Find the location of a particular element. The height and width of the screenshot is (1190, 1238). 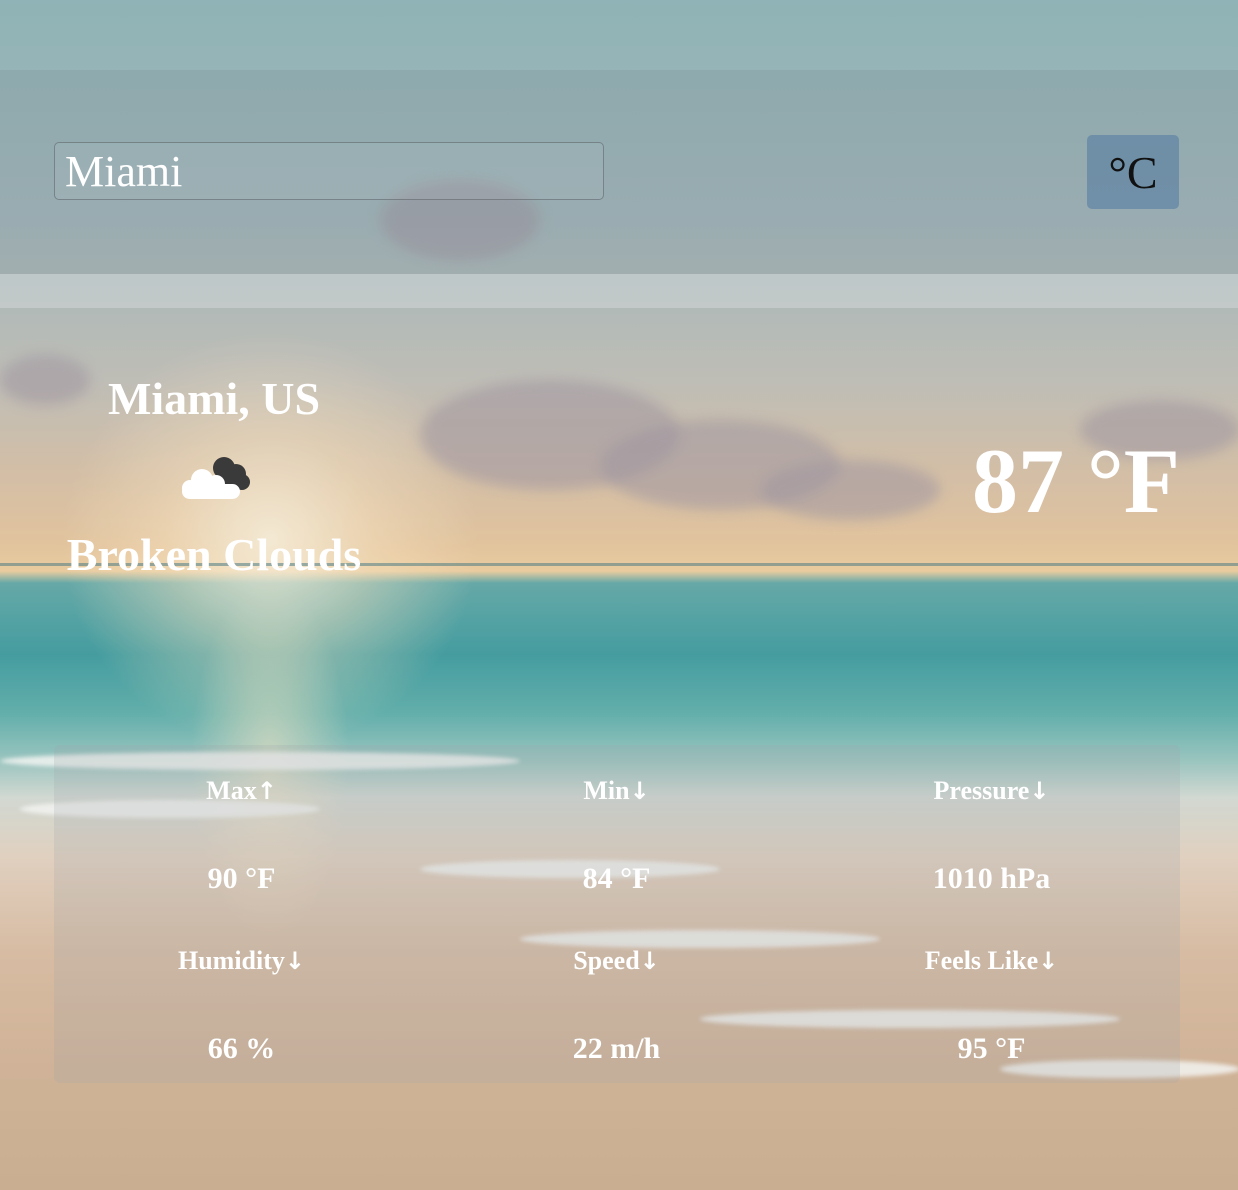

stat-value: 1010 hPa is located at coordinates (991, 878).